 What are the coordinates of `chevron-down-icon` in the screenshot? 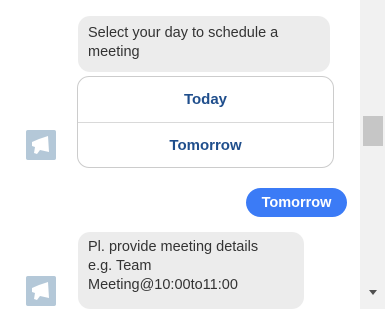 It's located at (373, 292).